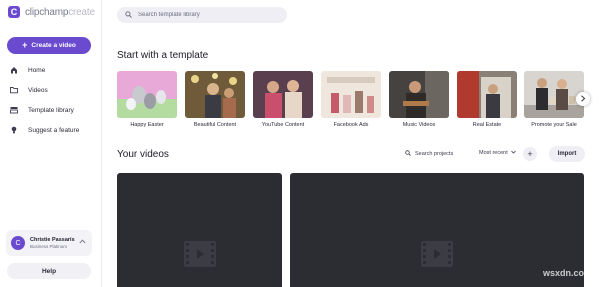  Describe the element at coordinates (49, 246) in the screenshot. I see `user-plan: Business Platinum` at that location.